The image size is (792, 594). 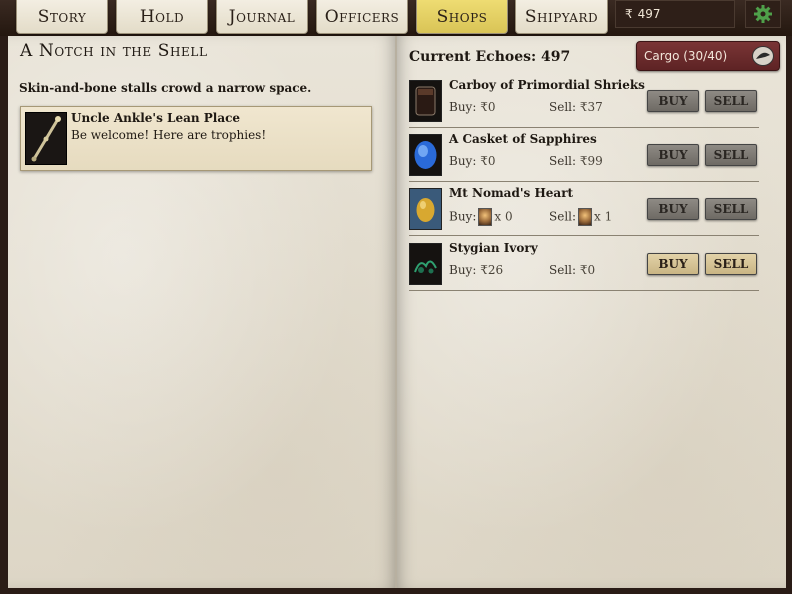 I want to click on tab-shipyard: Shipyard, so click(x=561, y=17).